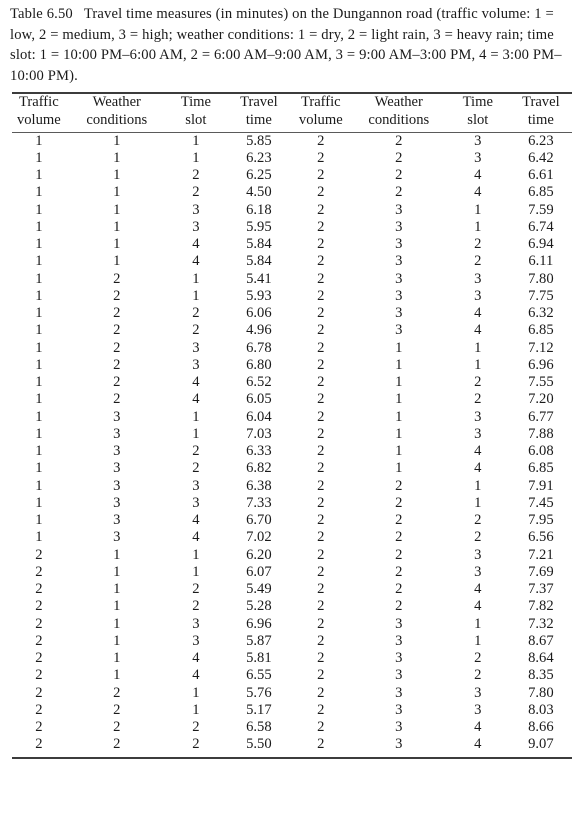  What do you see at coordinates (292, 555) in the screenshot?
I see `table-row: 2 1 1 6.20 2 2 3 7.21` at bounding box center [292, 555].